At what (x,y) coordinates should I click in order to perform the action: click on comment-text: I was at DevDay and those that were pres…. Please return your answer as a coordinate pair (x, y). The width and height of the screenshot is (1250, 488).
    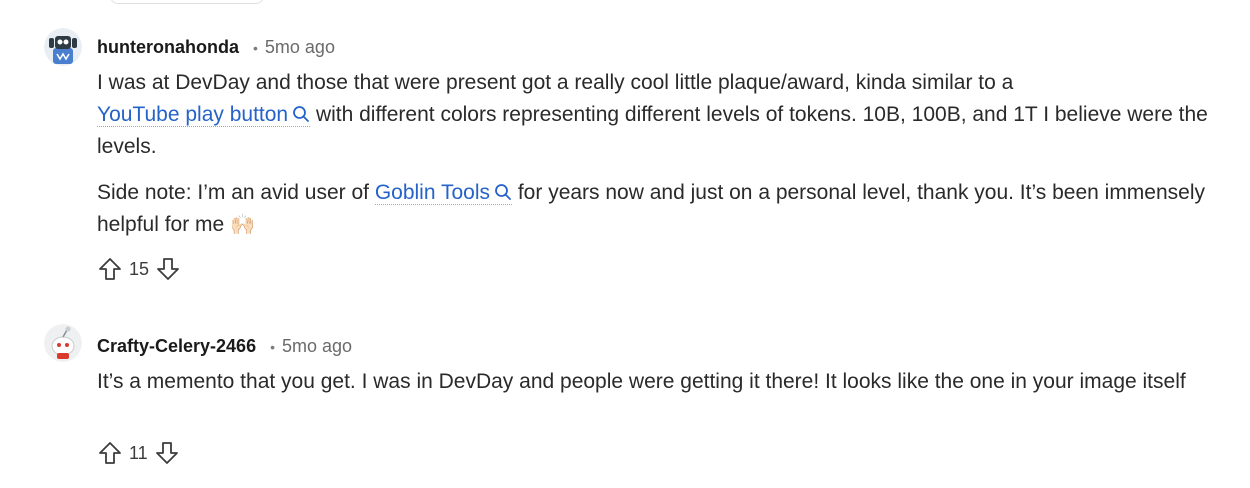
    Looking at the image, I should click on (555, 82).